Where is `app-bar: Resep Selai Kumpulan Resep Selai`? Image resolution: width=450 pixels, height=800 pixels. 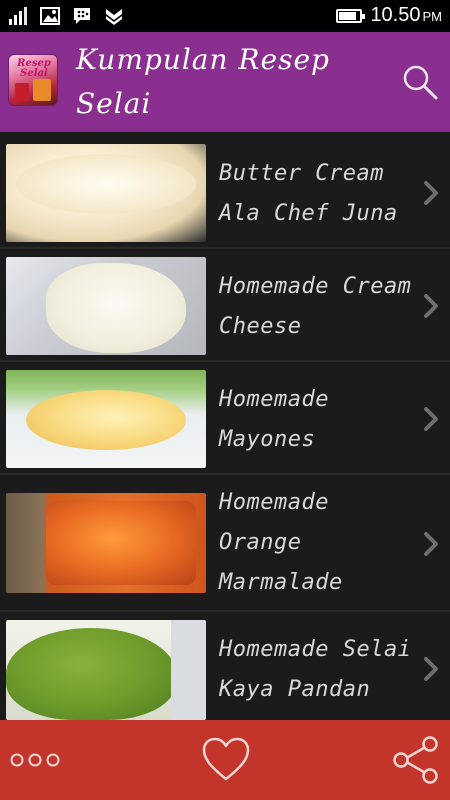
app-bar: Resep Selai Kumpulan Resep Selai is located at coordinates (225, 82).